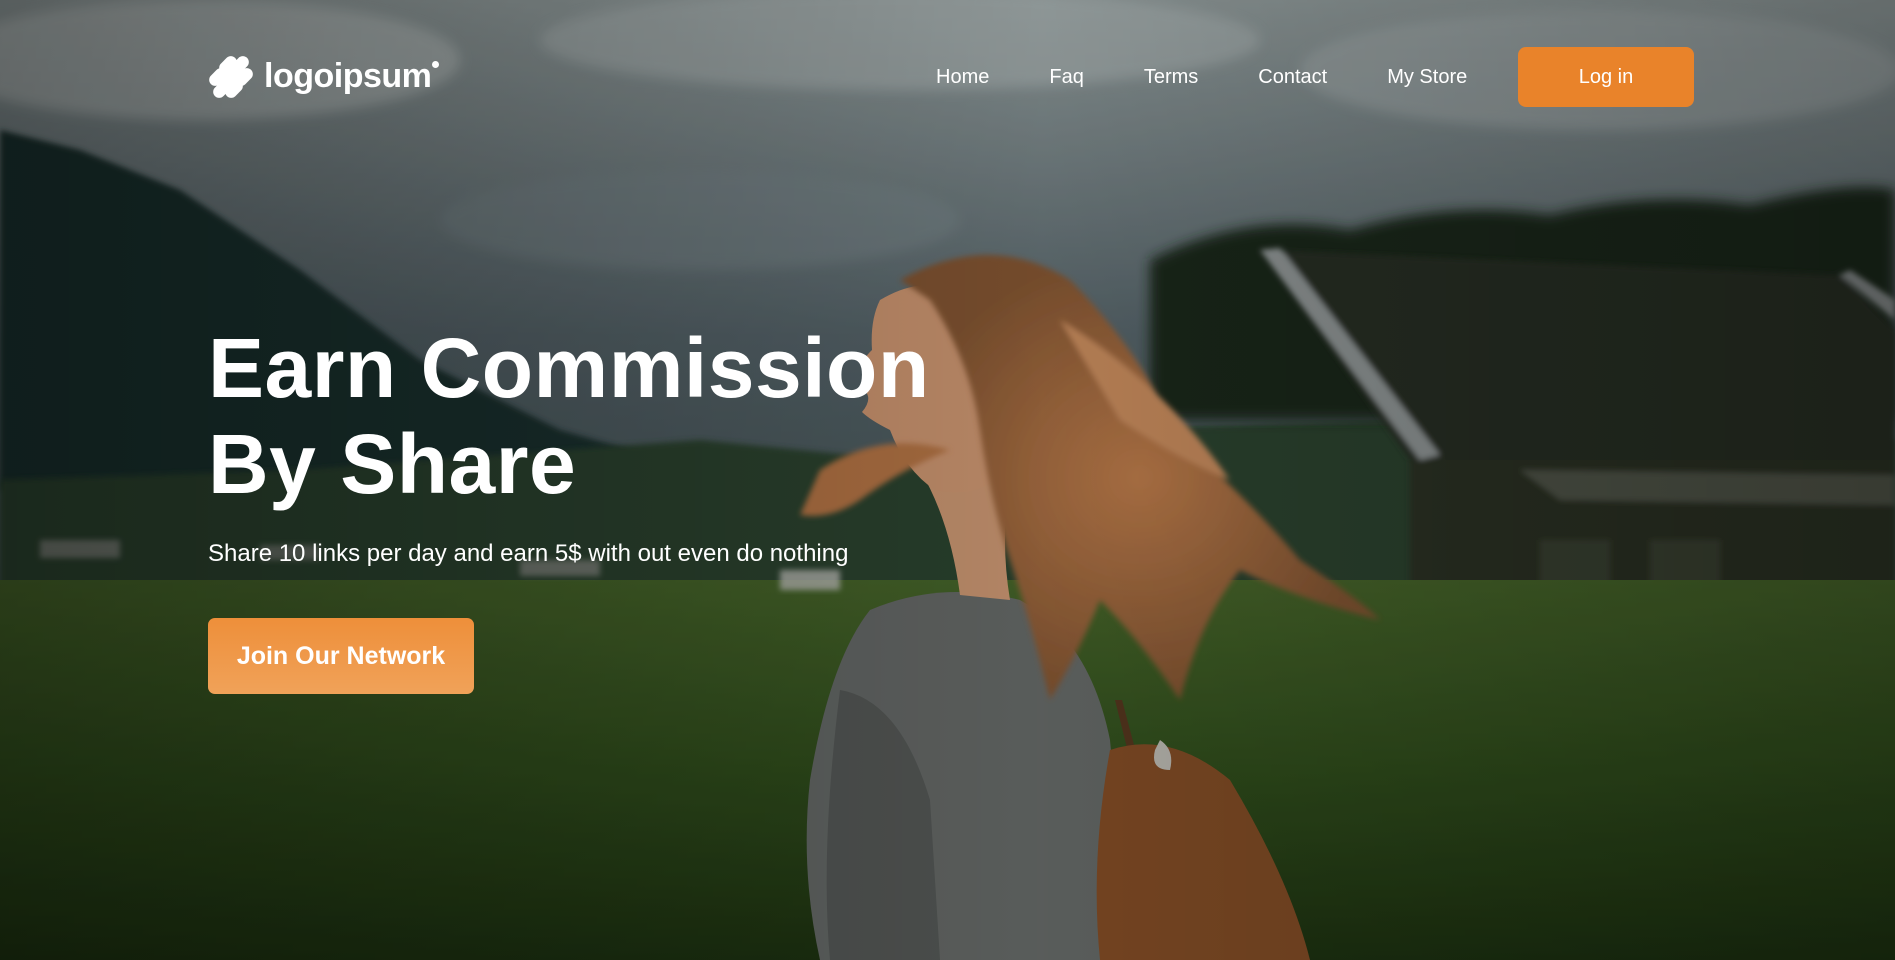  What do you see at coordinates (392, 464) in the screenshot?
I see `hero-title-line-2: By Share` at bounding box center [392, 464].